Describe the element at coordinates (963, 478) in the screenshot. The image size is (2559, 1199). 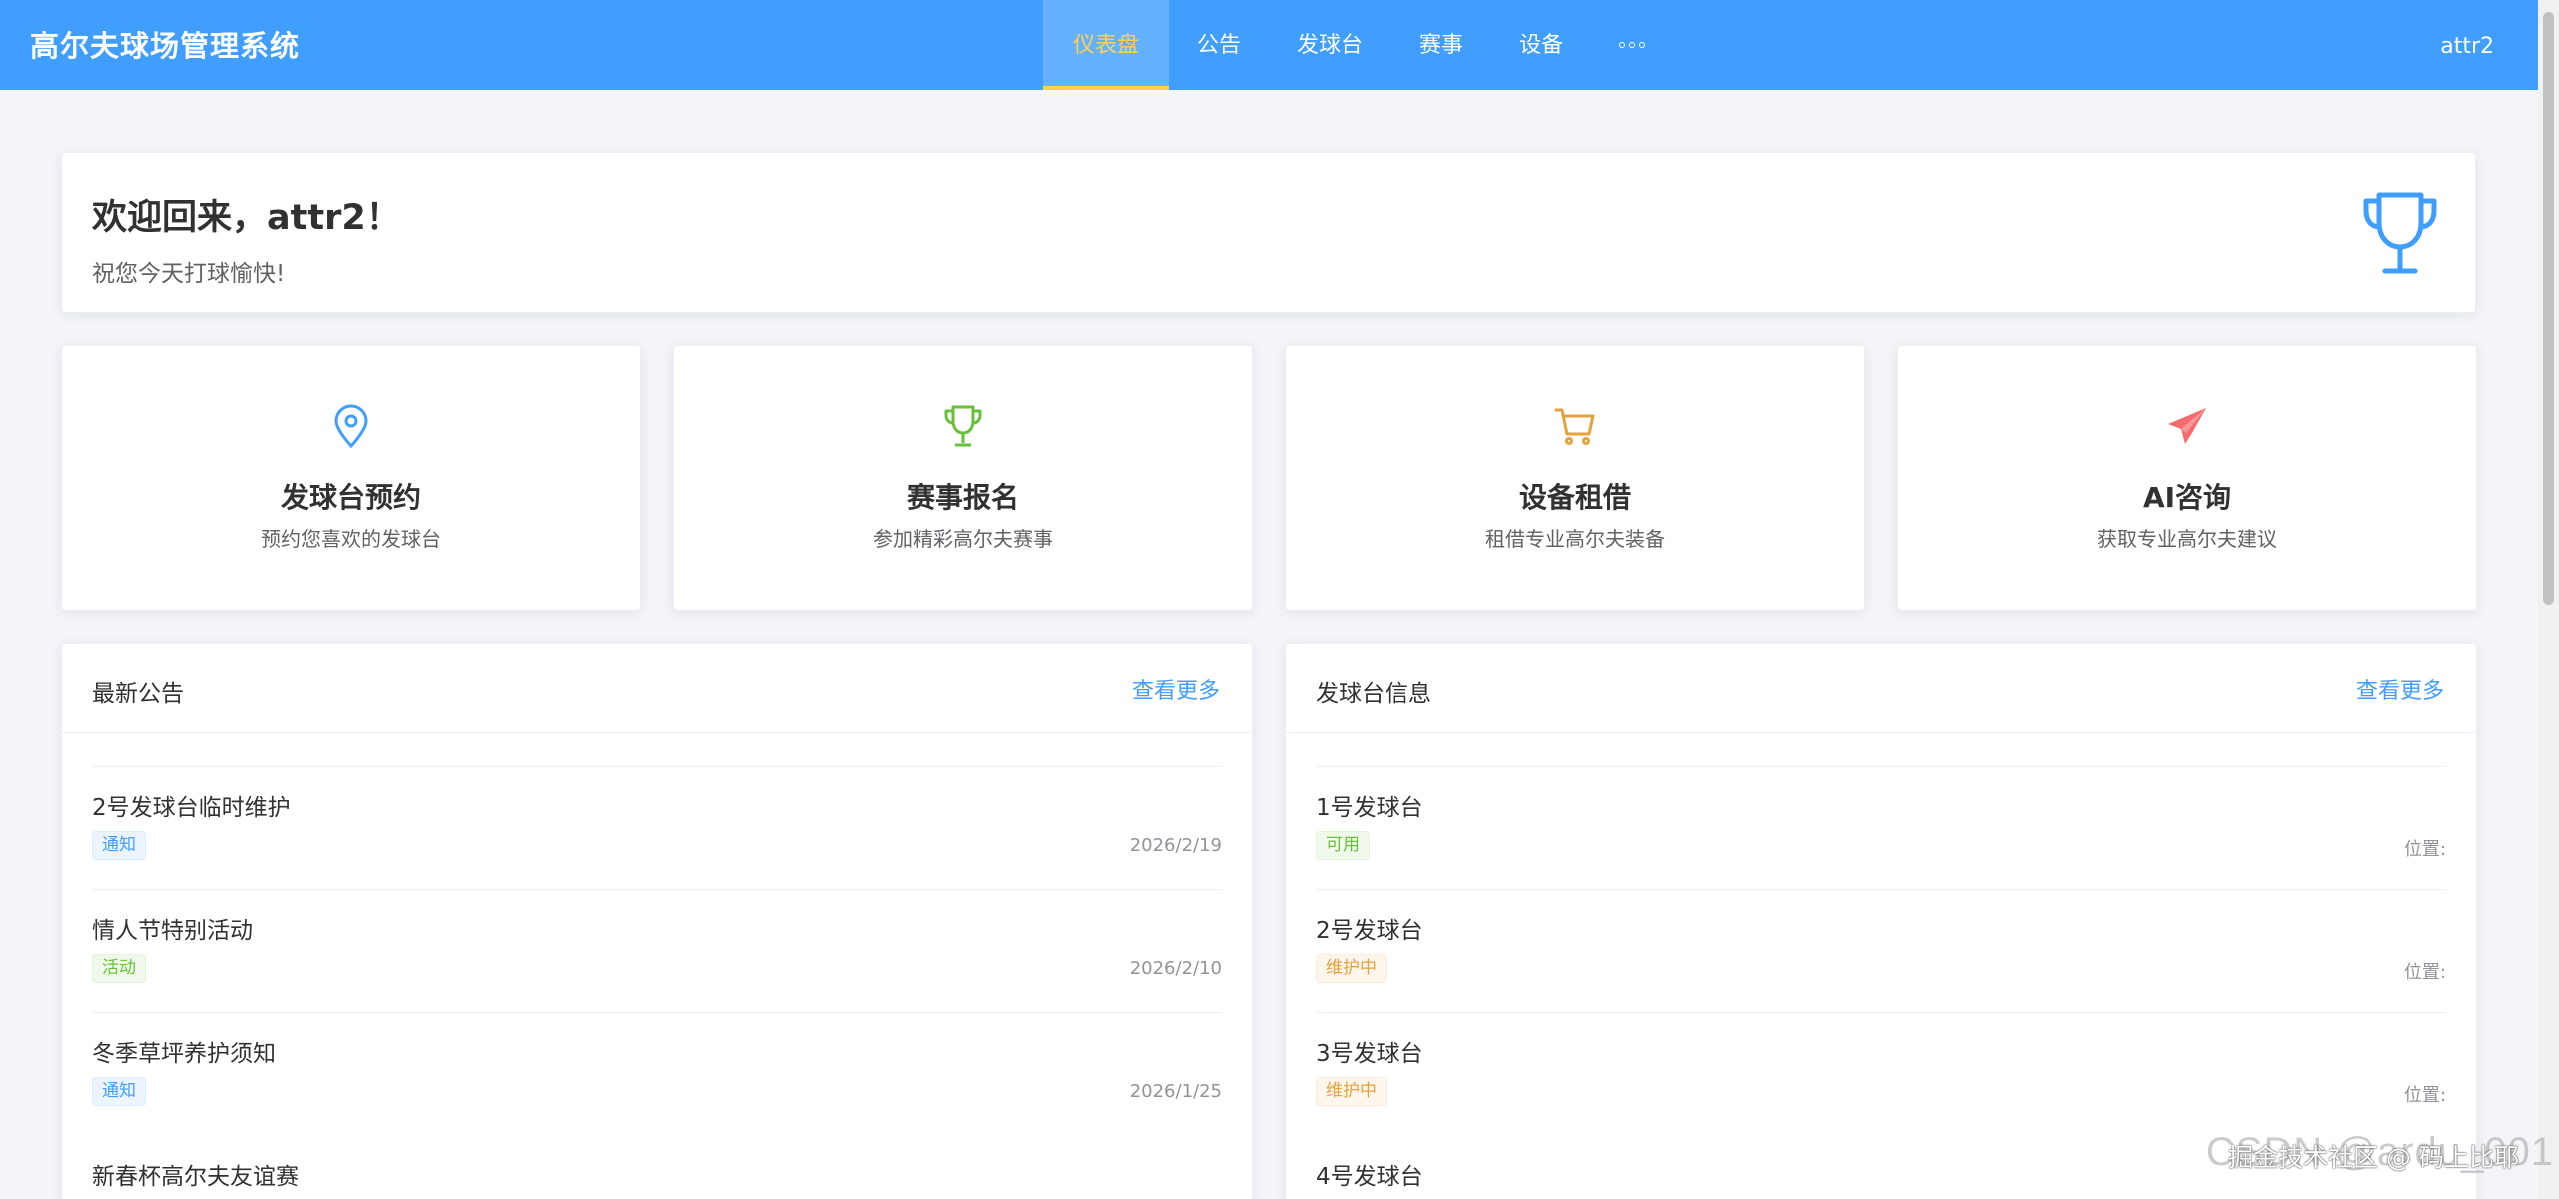
I see `quick-action-event-signup: 赛事报名 参加精彩高尔夫赛事` at that location.